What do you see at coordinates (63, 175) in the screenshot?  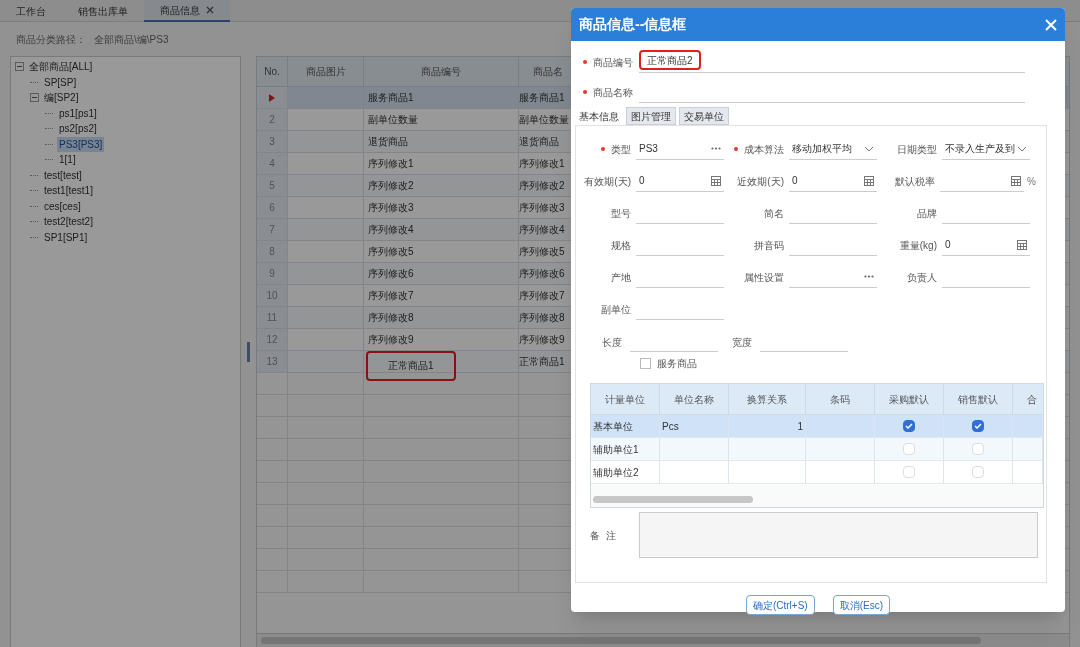 I see `tree-item: test[test]` at bounding box center [63, 175].